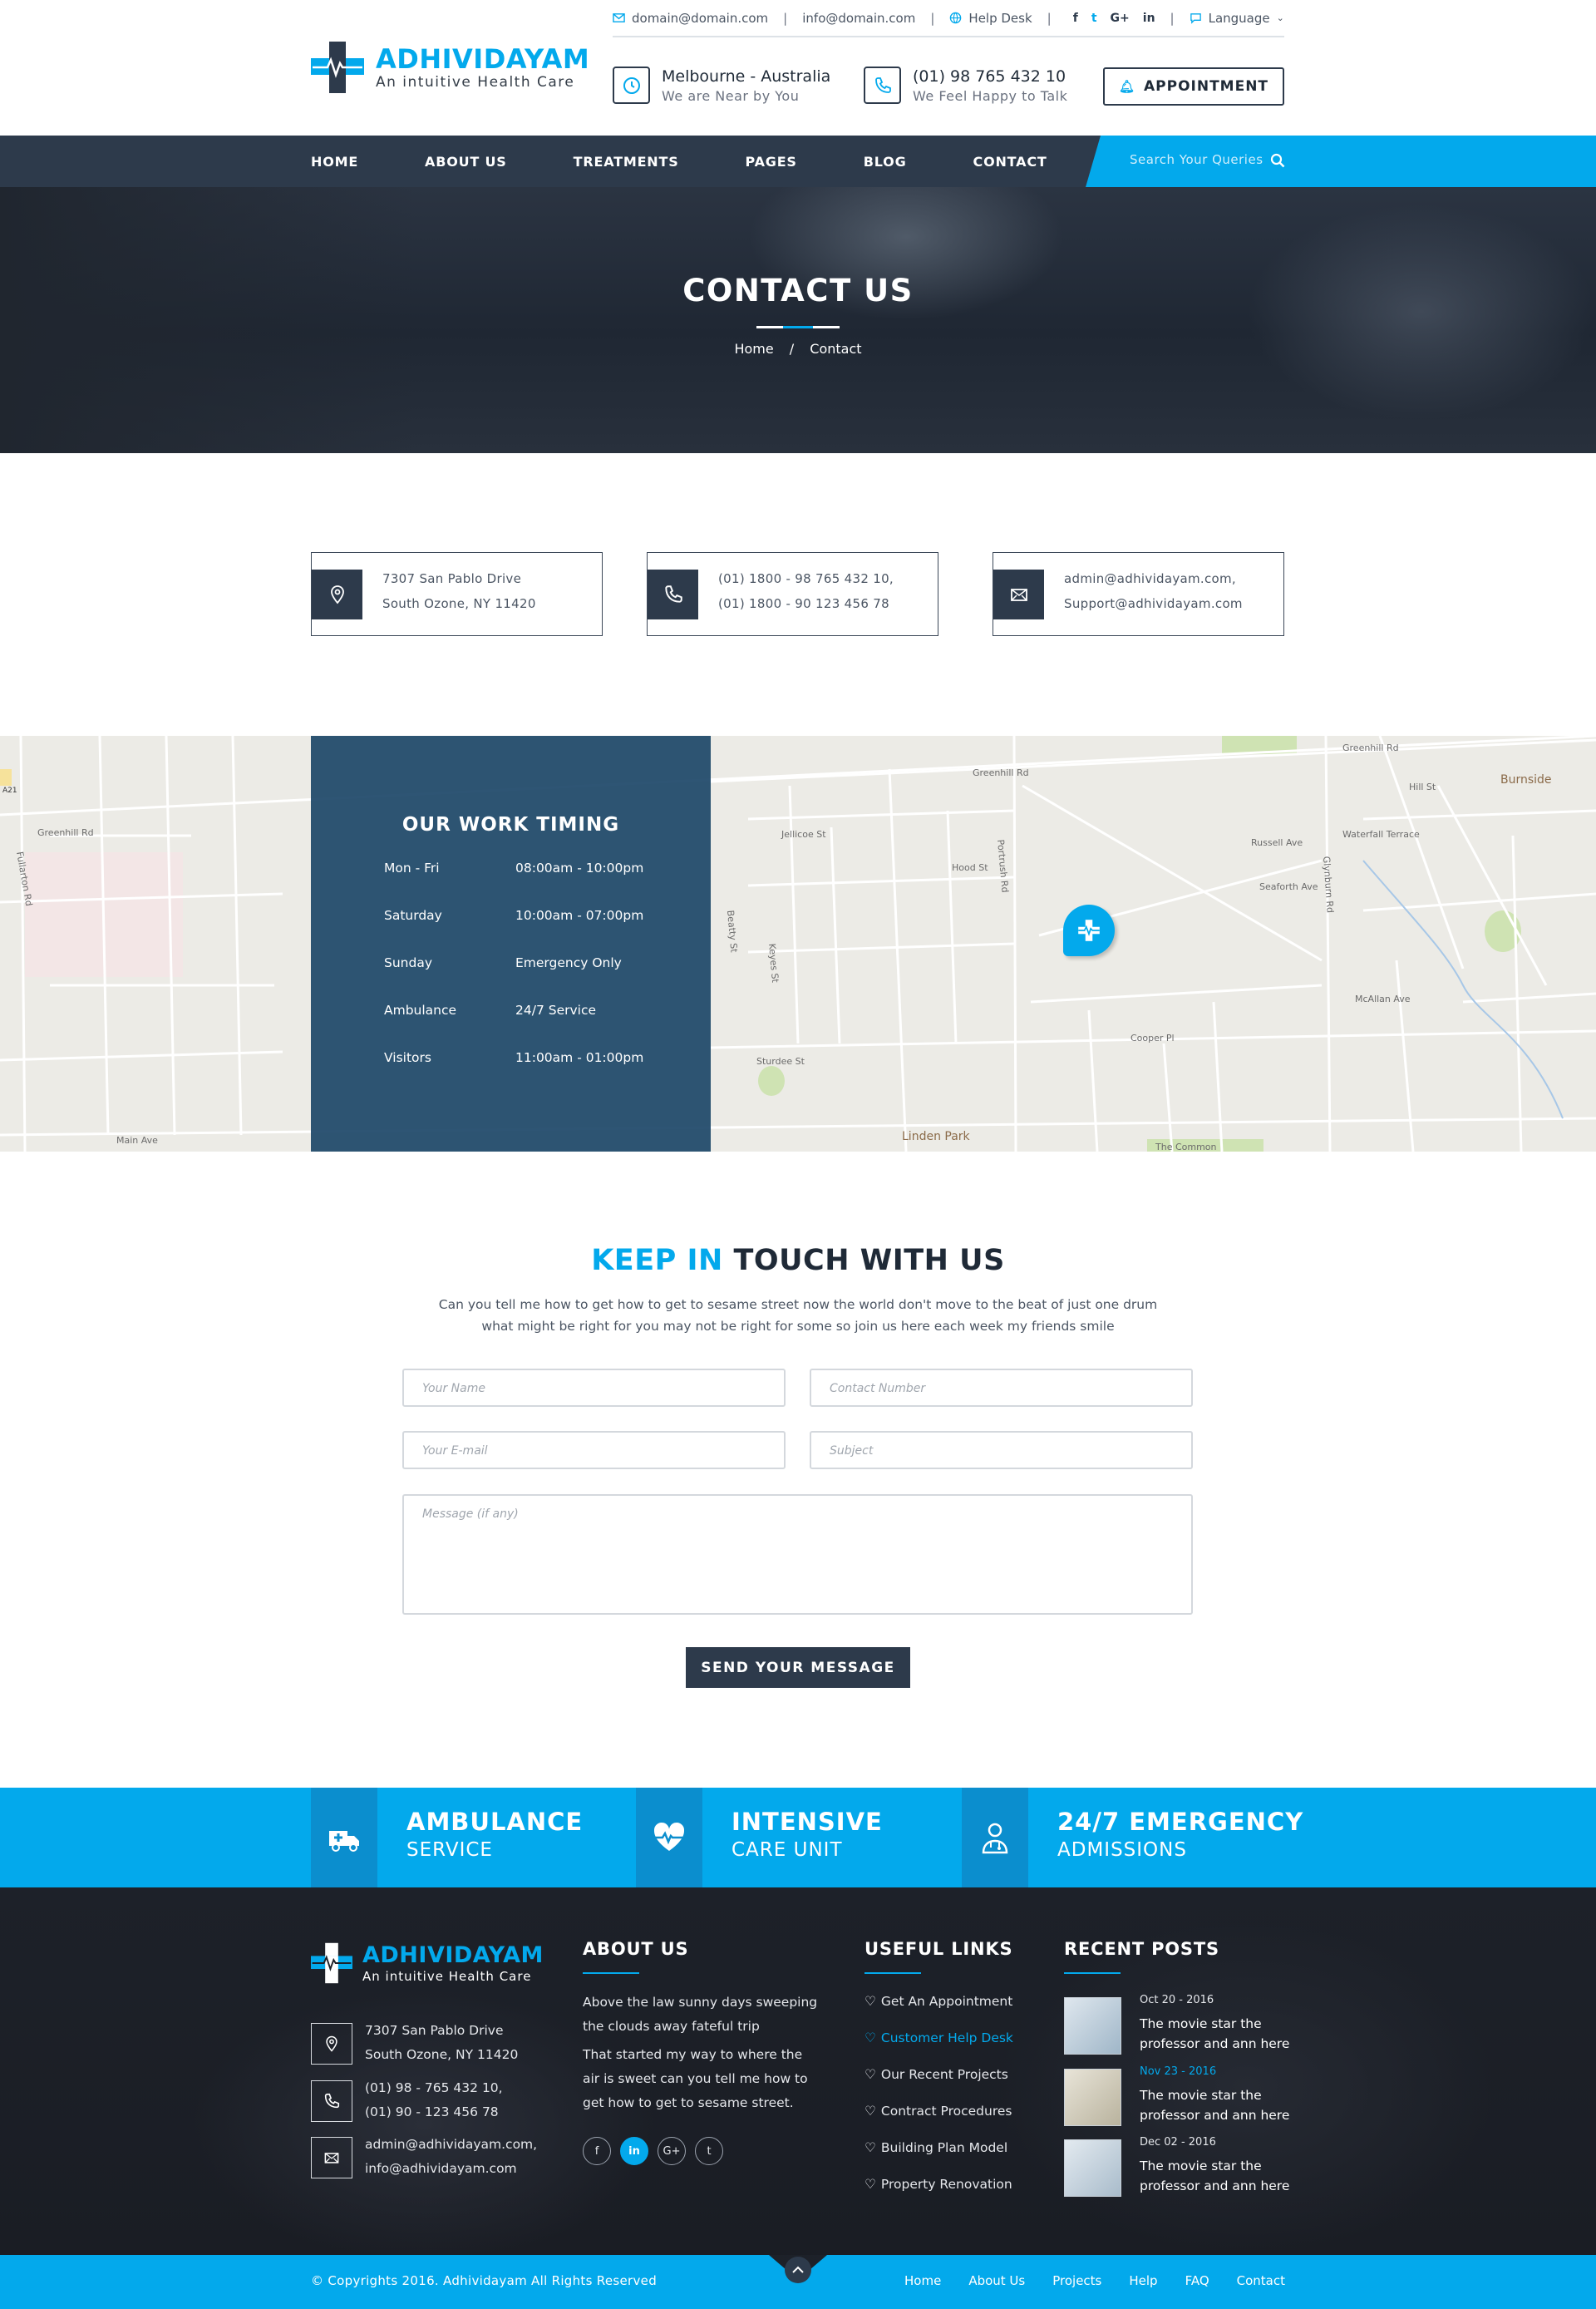  What do you see at coordinates (1237, 18) in the screenshot?
I see `language-selector: Language ⌄` at bounding box center [1237, 18].